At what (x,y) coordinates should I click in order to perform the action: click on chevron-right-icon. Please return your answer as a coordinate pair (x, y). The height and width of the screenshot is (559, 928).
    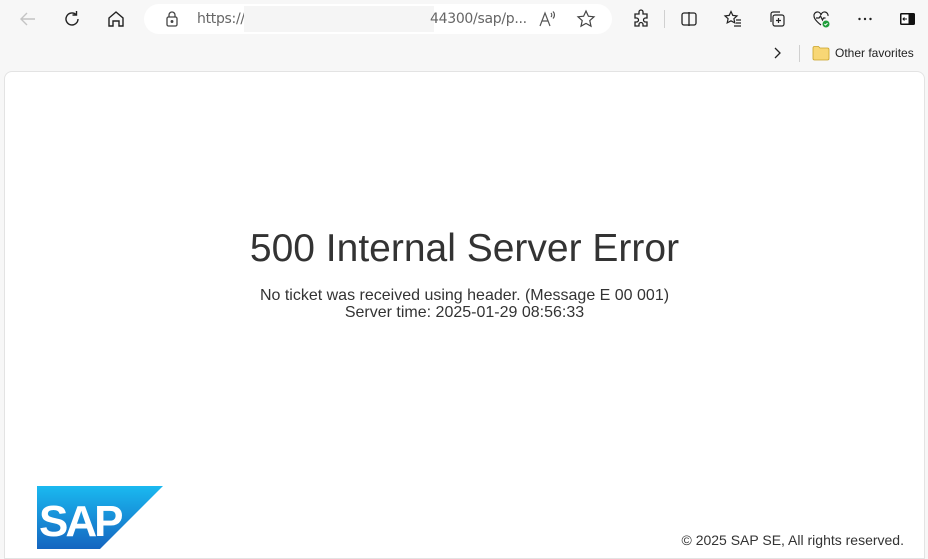
    Looking at the image, I should click on (777, 53).